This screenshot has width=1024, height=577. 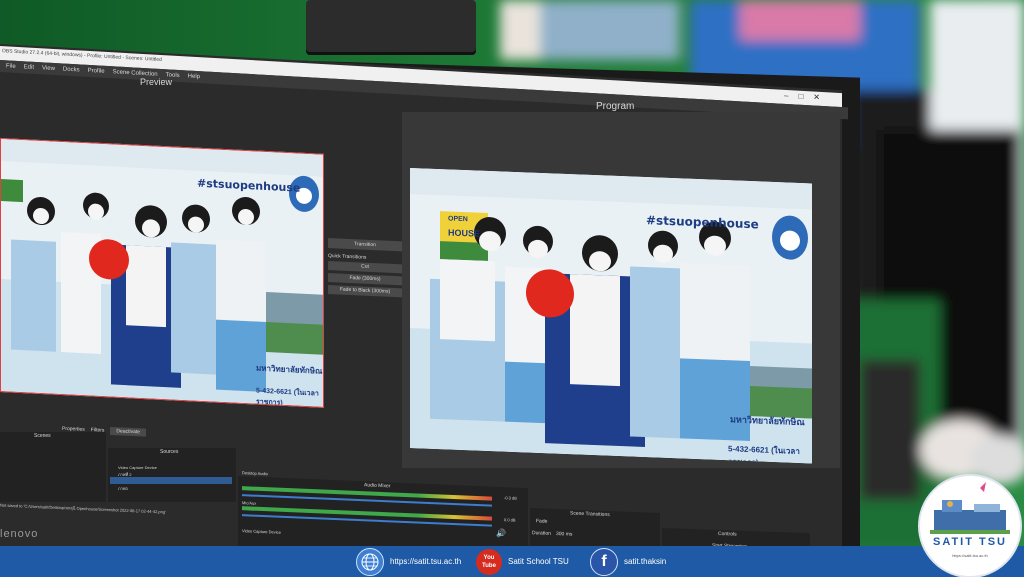 What do you see at coordinates (53, 467) in the screenshot?
I see `scenes-dock: Scenes` at bounding box center [53, 467].